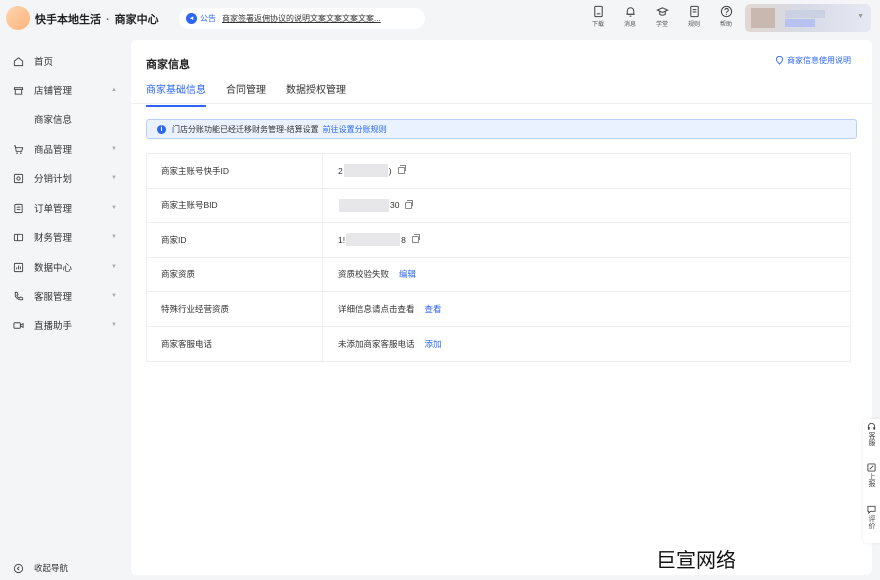  Describe the element at coordinates (168, 65) in the screenshot. I see `page-title: 商家信息` at that location.